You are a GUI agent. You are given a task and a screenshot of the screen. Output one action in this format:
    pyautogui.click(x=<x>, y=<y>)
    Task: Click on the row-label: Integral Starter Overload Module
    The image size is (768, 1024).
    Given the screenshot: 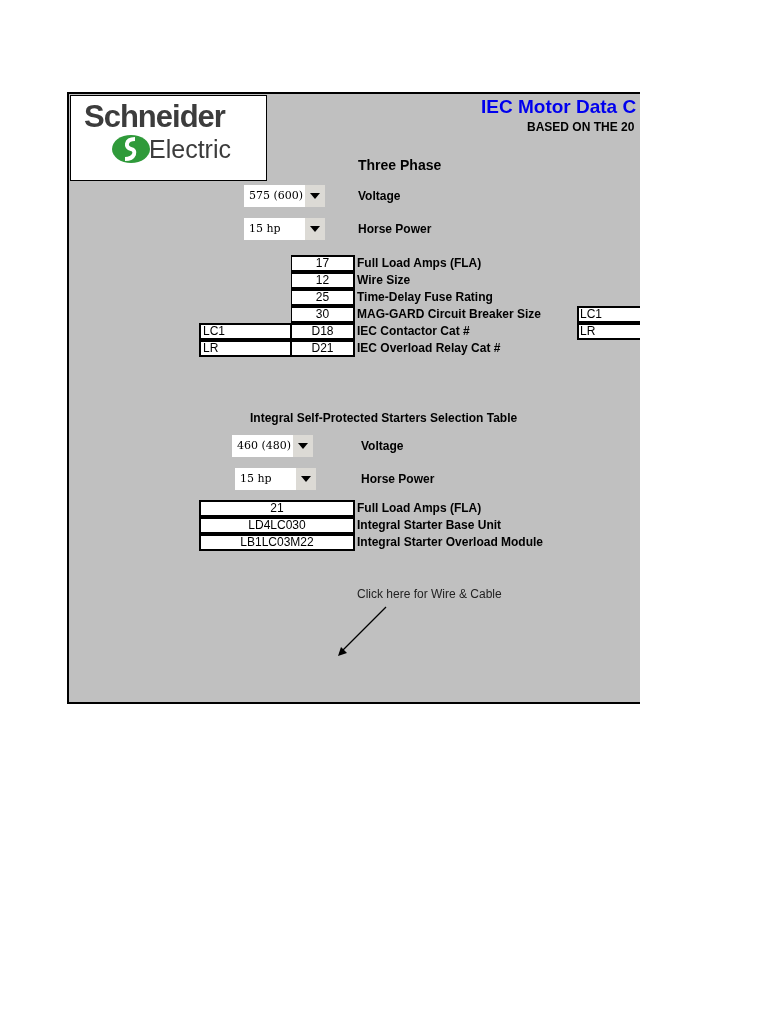 What is the action you would take?
    pyautogui.click(x=450, y=542)
    